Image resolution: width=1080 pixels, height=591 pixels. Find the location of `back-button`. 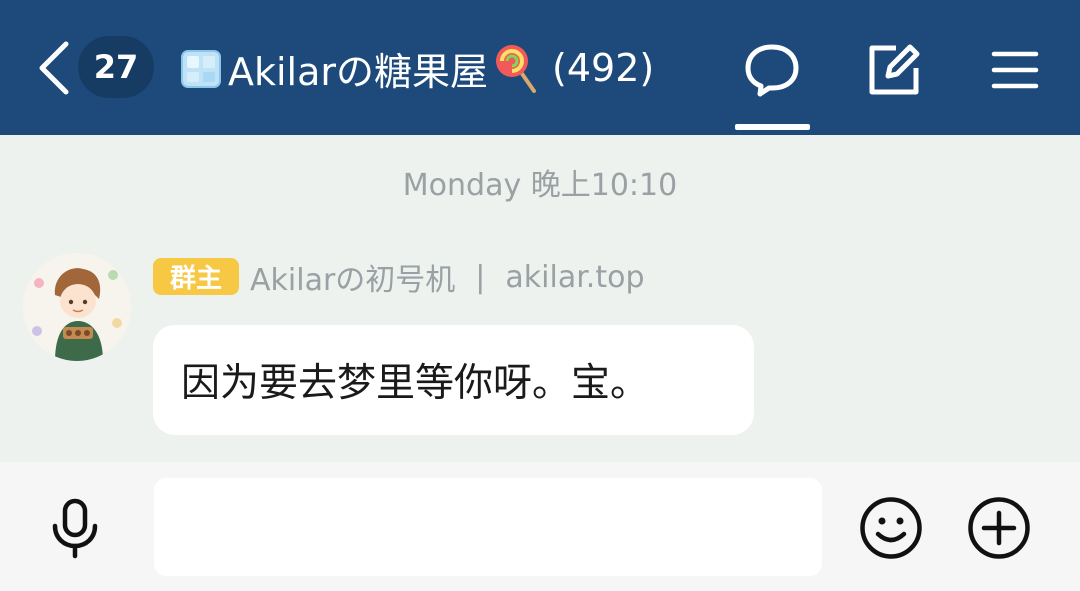

back-button is located at coordinates (52, 68).